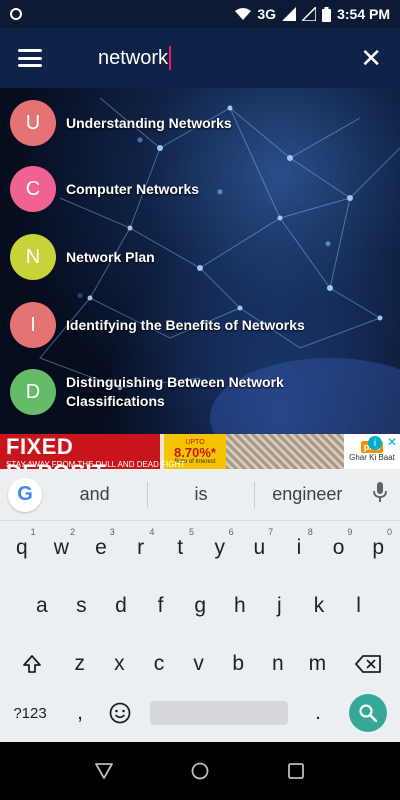 The image size is (400, 800). I want to click on key-h-label: h, so click(239, 605).